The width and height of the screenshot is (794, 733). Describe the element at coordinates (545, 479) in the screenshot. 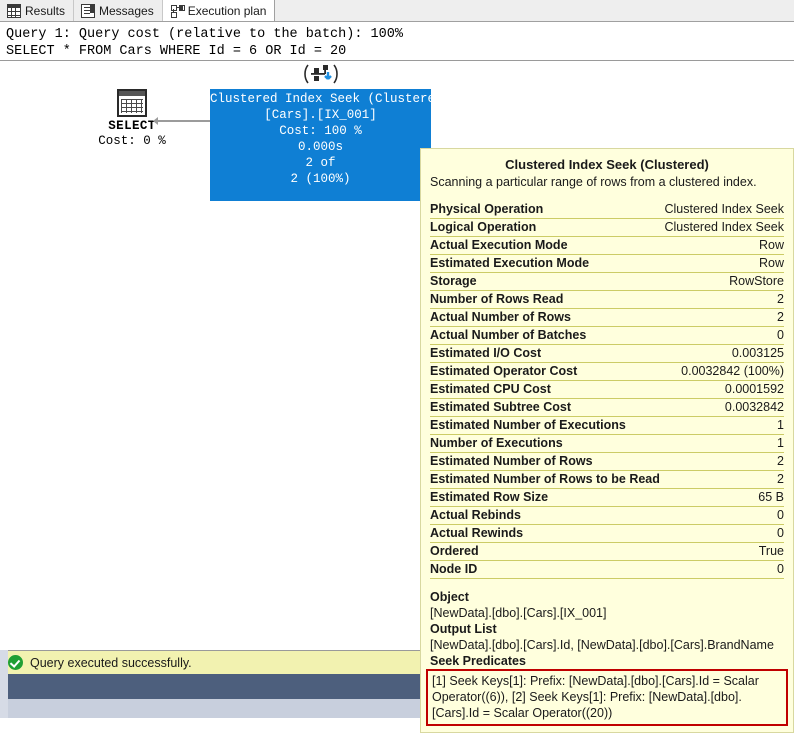

I see `tooltip-property-key: Estimated Number of Rows to be Read` at that location.